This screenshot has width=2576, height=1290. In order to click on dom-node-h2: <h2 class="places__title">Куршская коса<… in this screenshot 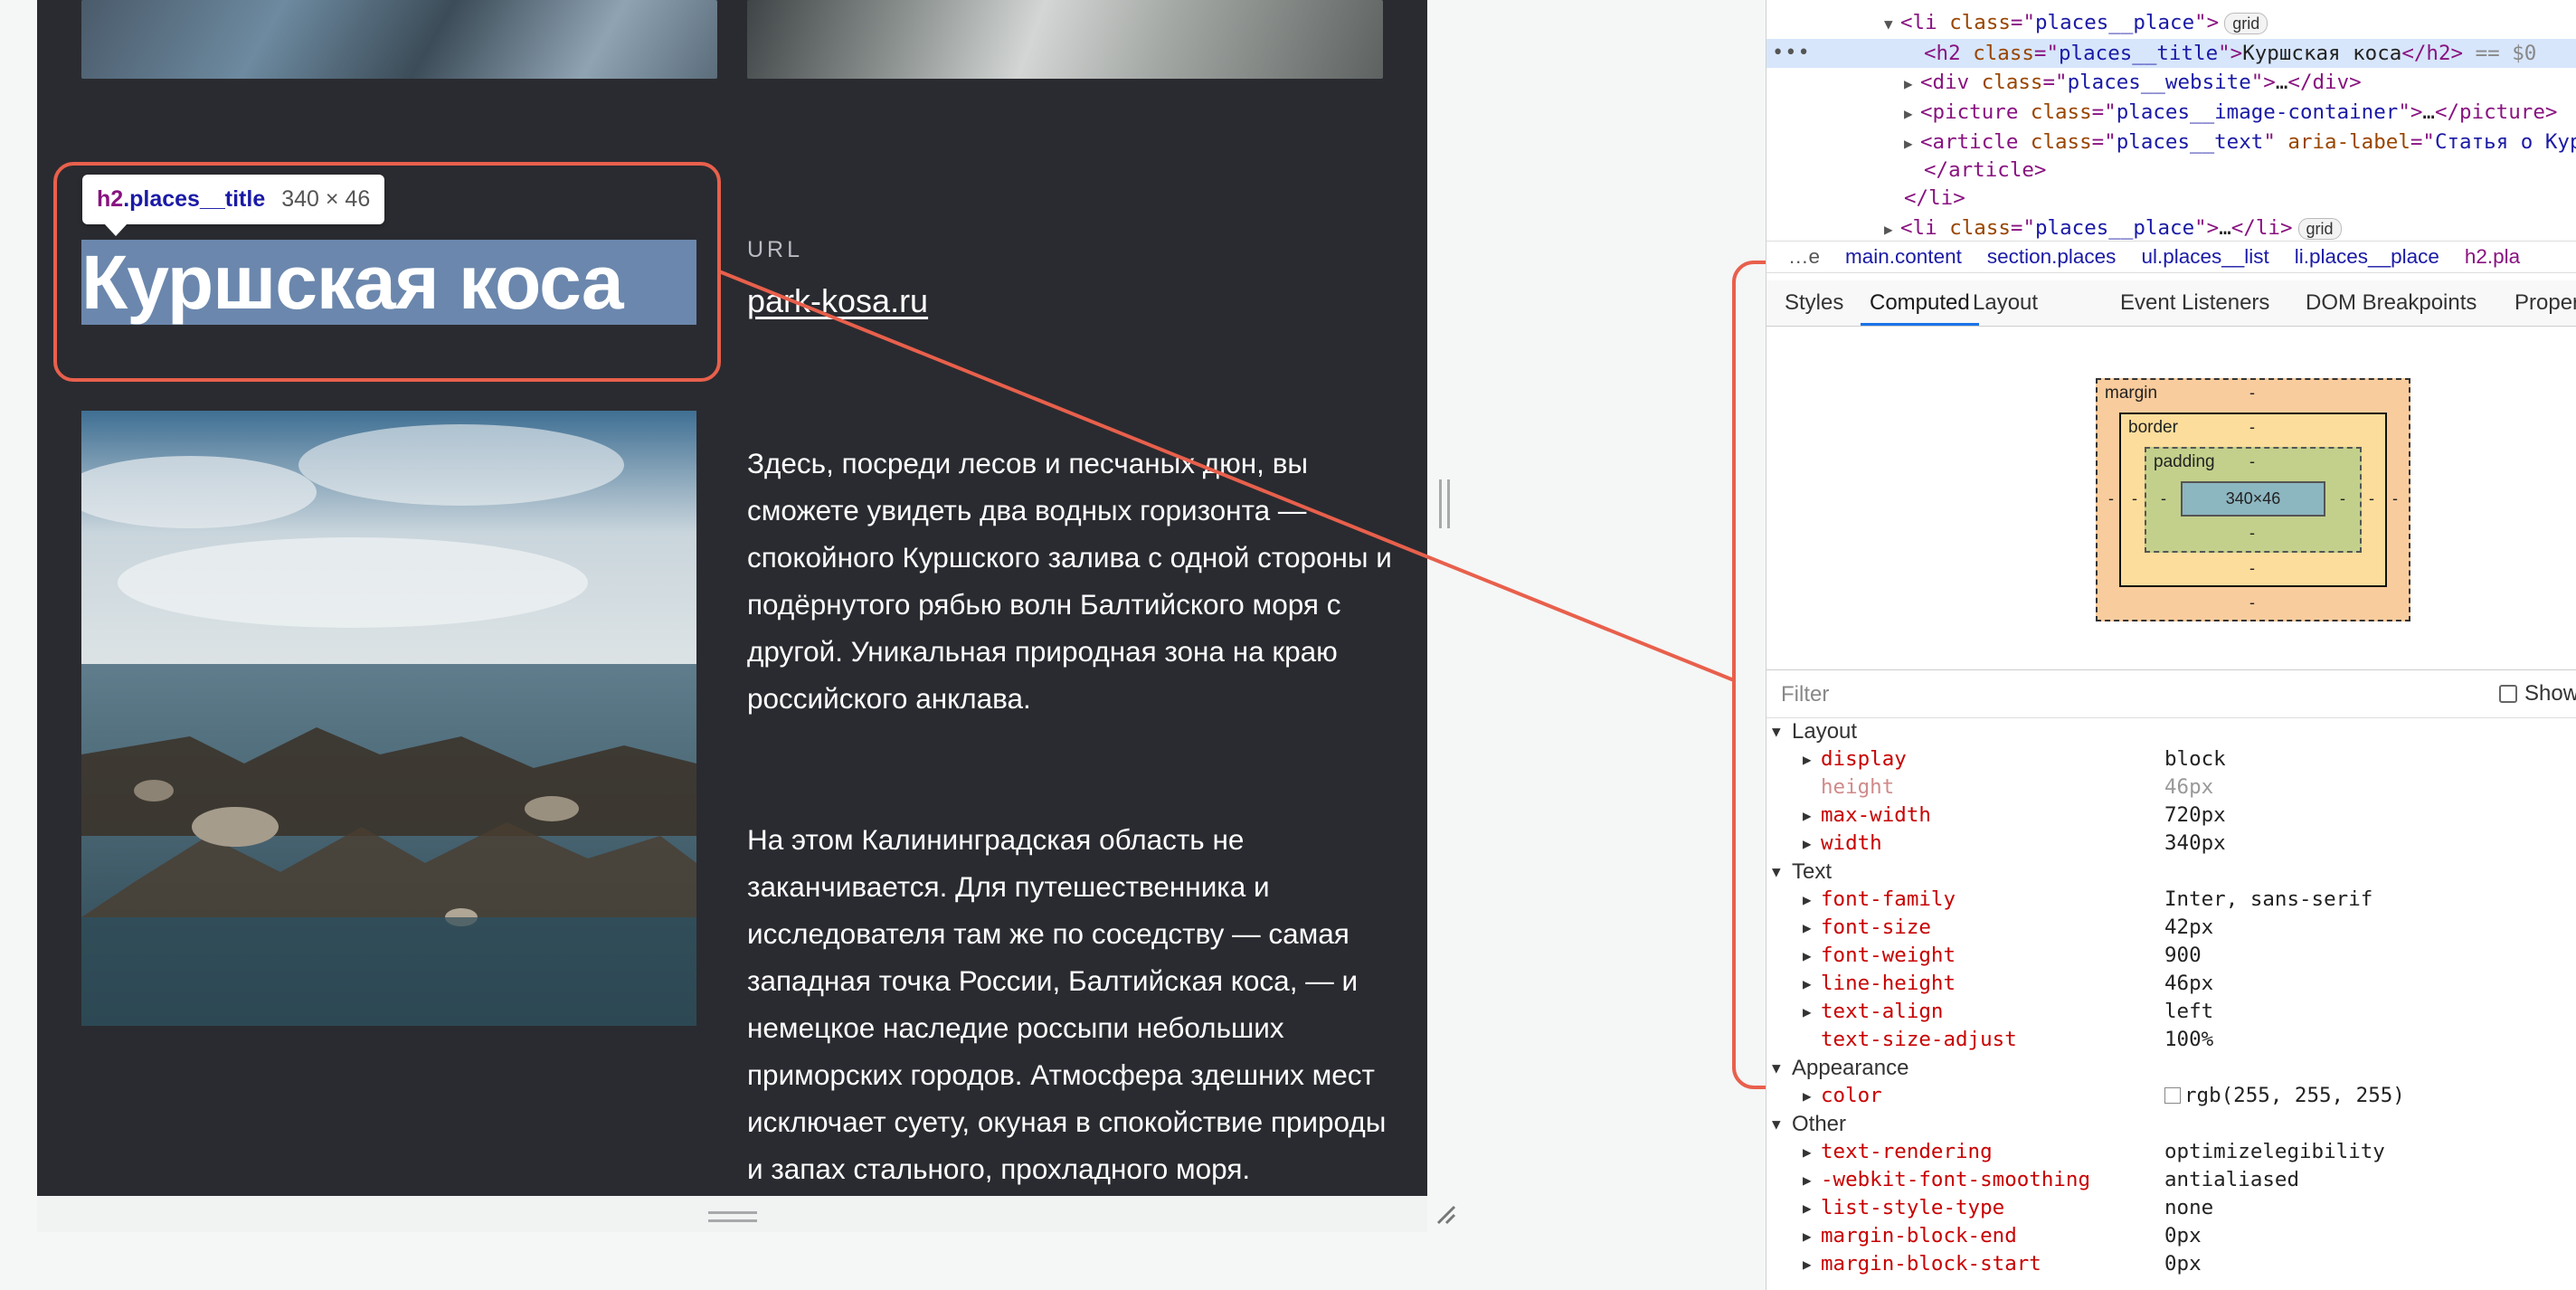, I will do `click(2230, 53)`.